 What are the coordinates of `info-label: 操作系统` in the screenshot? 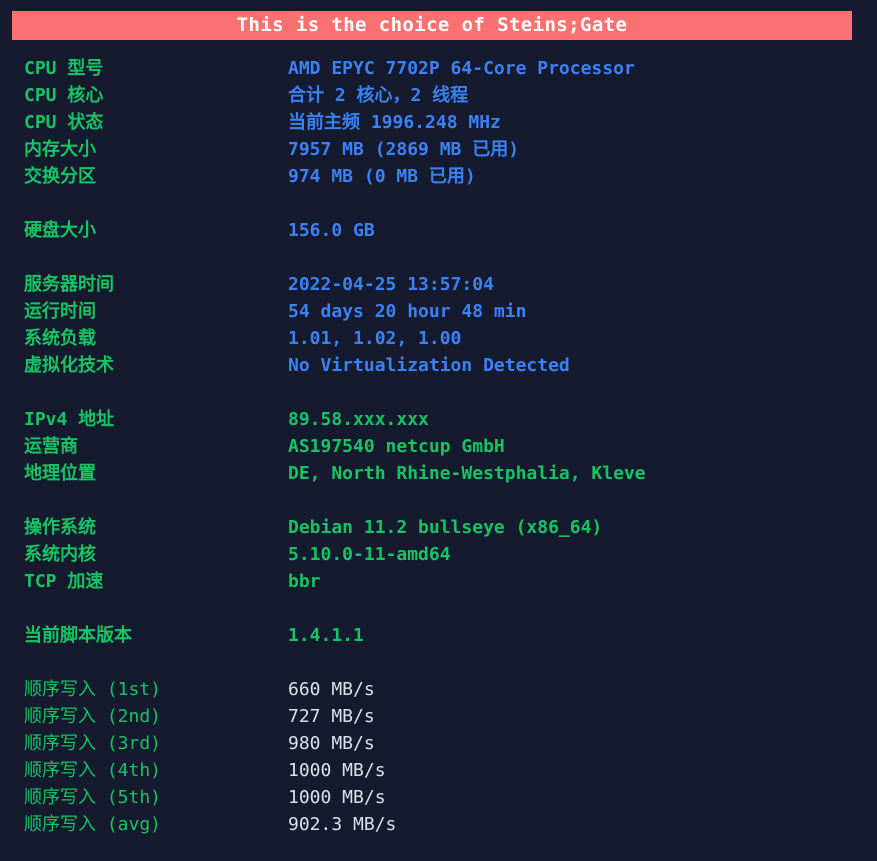 It's located at (60, 527).